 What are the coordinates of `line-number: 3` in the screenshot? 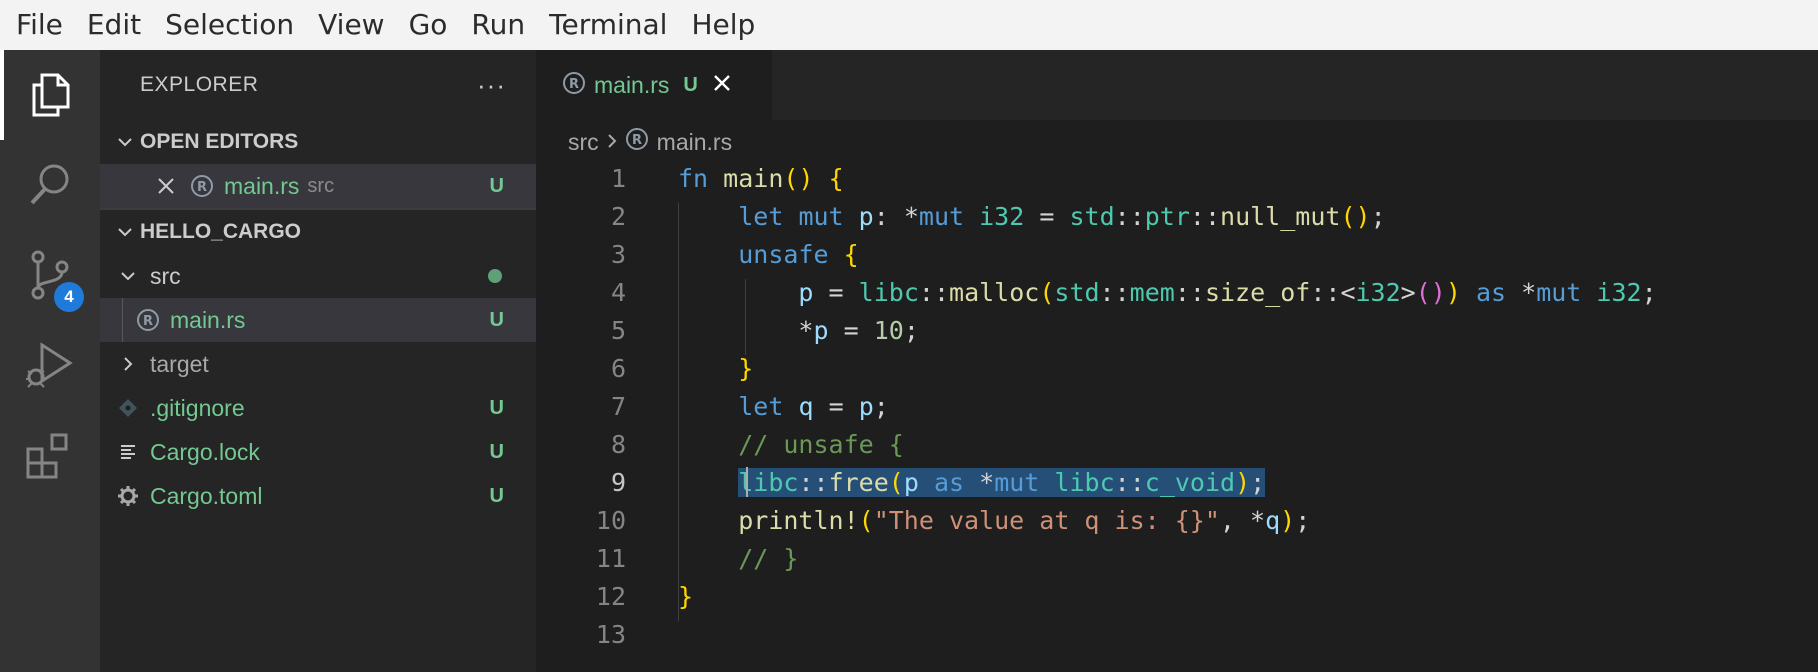 It's located at (618, 254).